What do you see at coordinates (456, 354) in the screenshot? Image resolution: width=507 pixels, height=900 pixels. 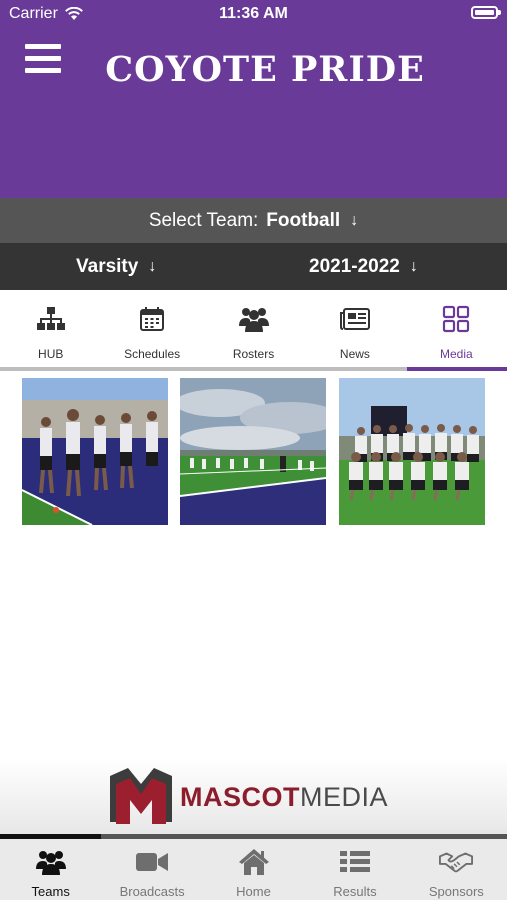 I see `tab-label: Media` at bounding box center [456, 354].